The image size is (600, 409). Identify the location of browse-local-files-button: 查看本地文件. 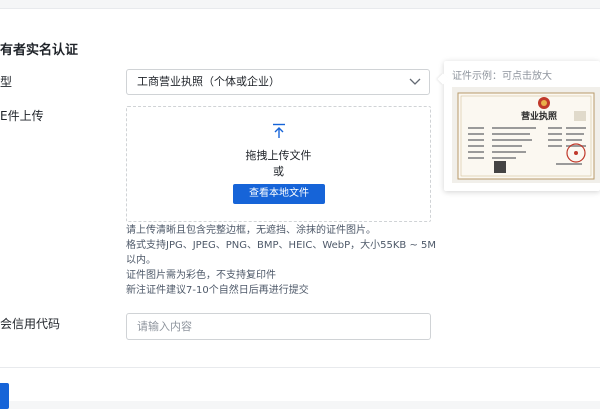
(279, 194).